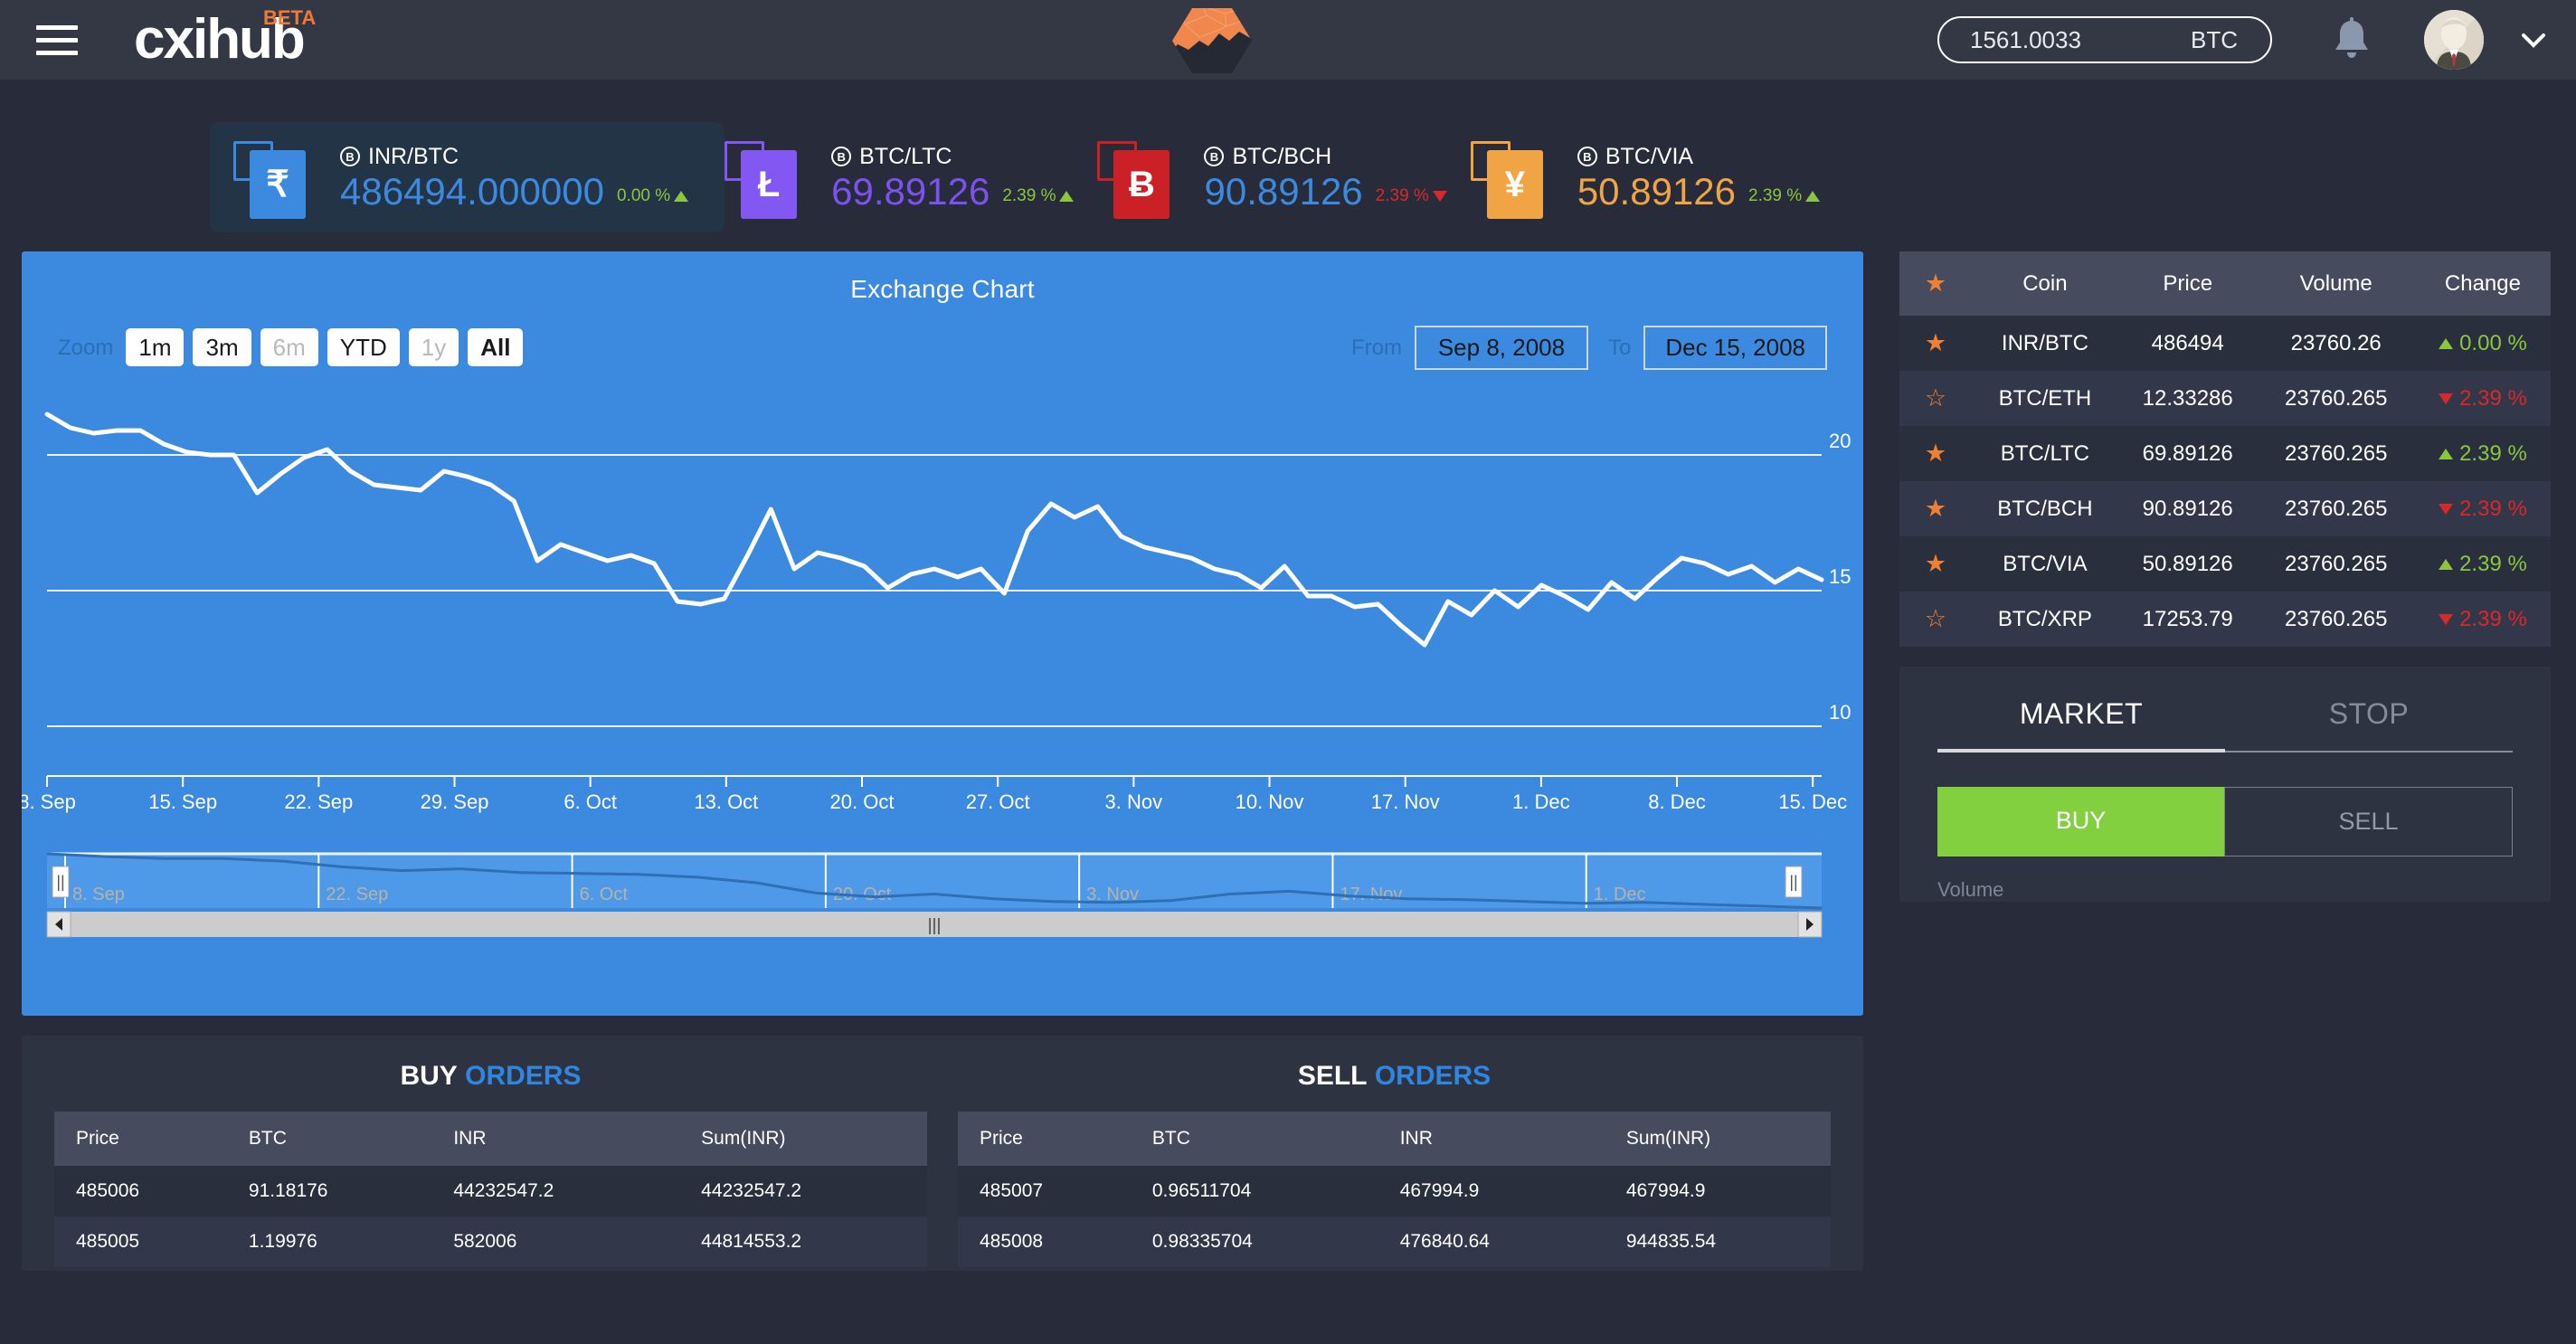 This screenshot has height=1344, width=2576. I want to click on app-header: cxihub BETA 1561.0033 BTC, so click(1288, 40).